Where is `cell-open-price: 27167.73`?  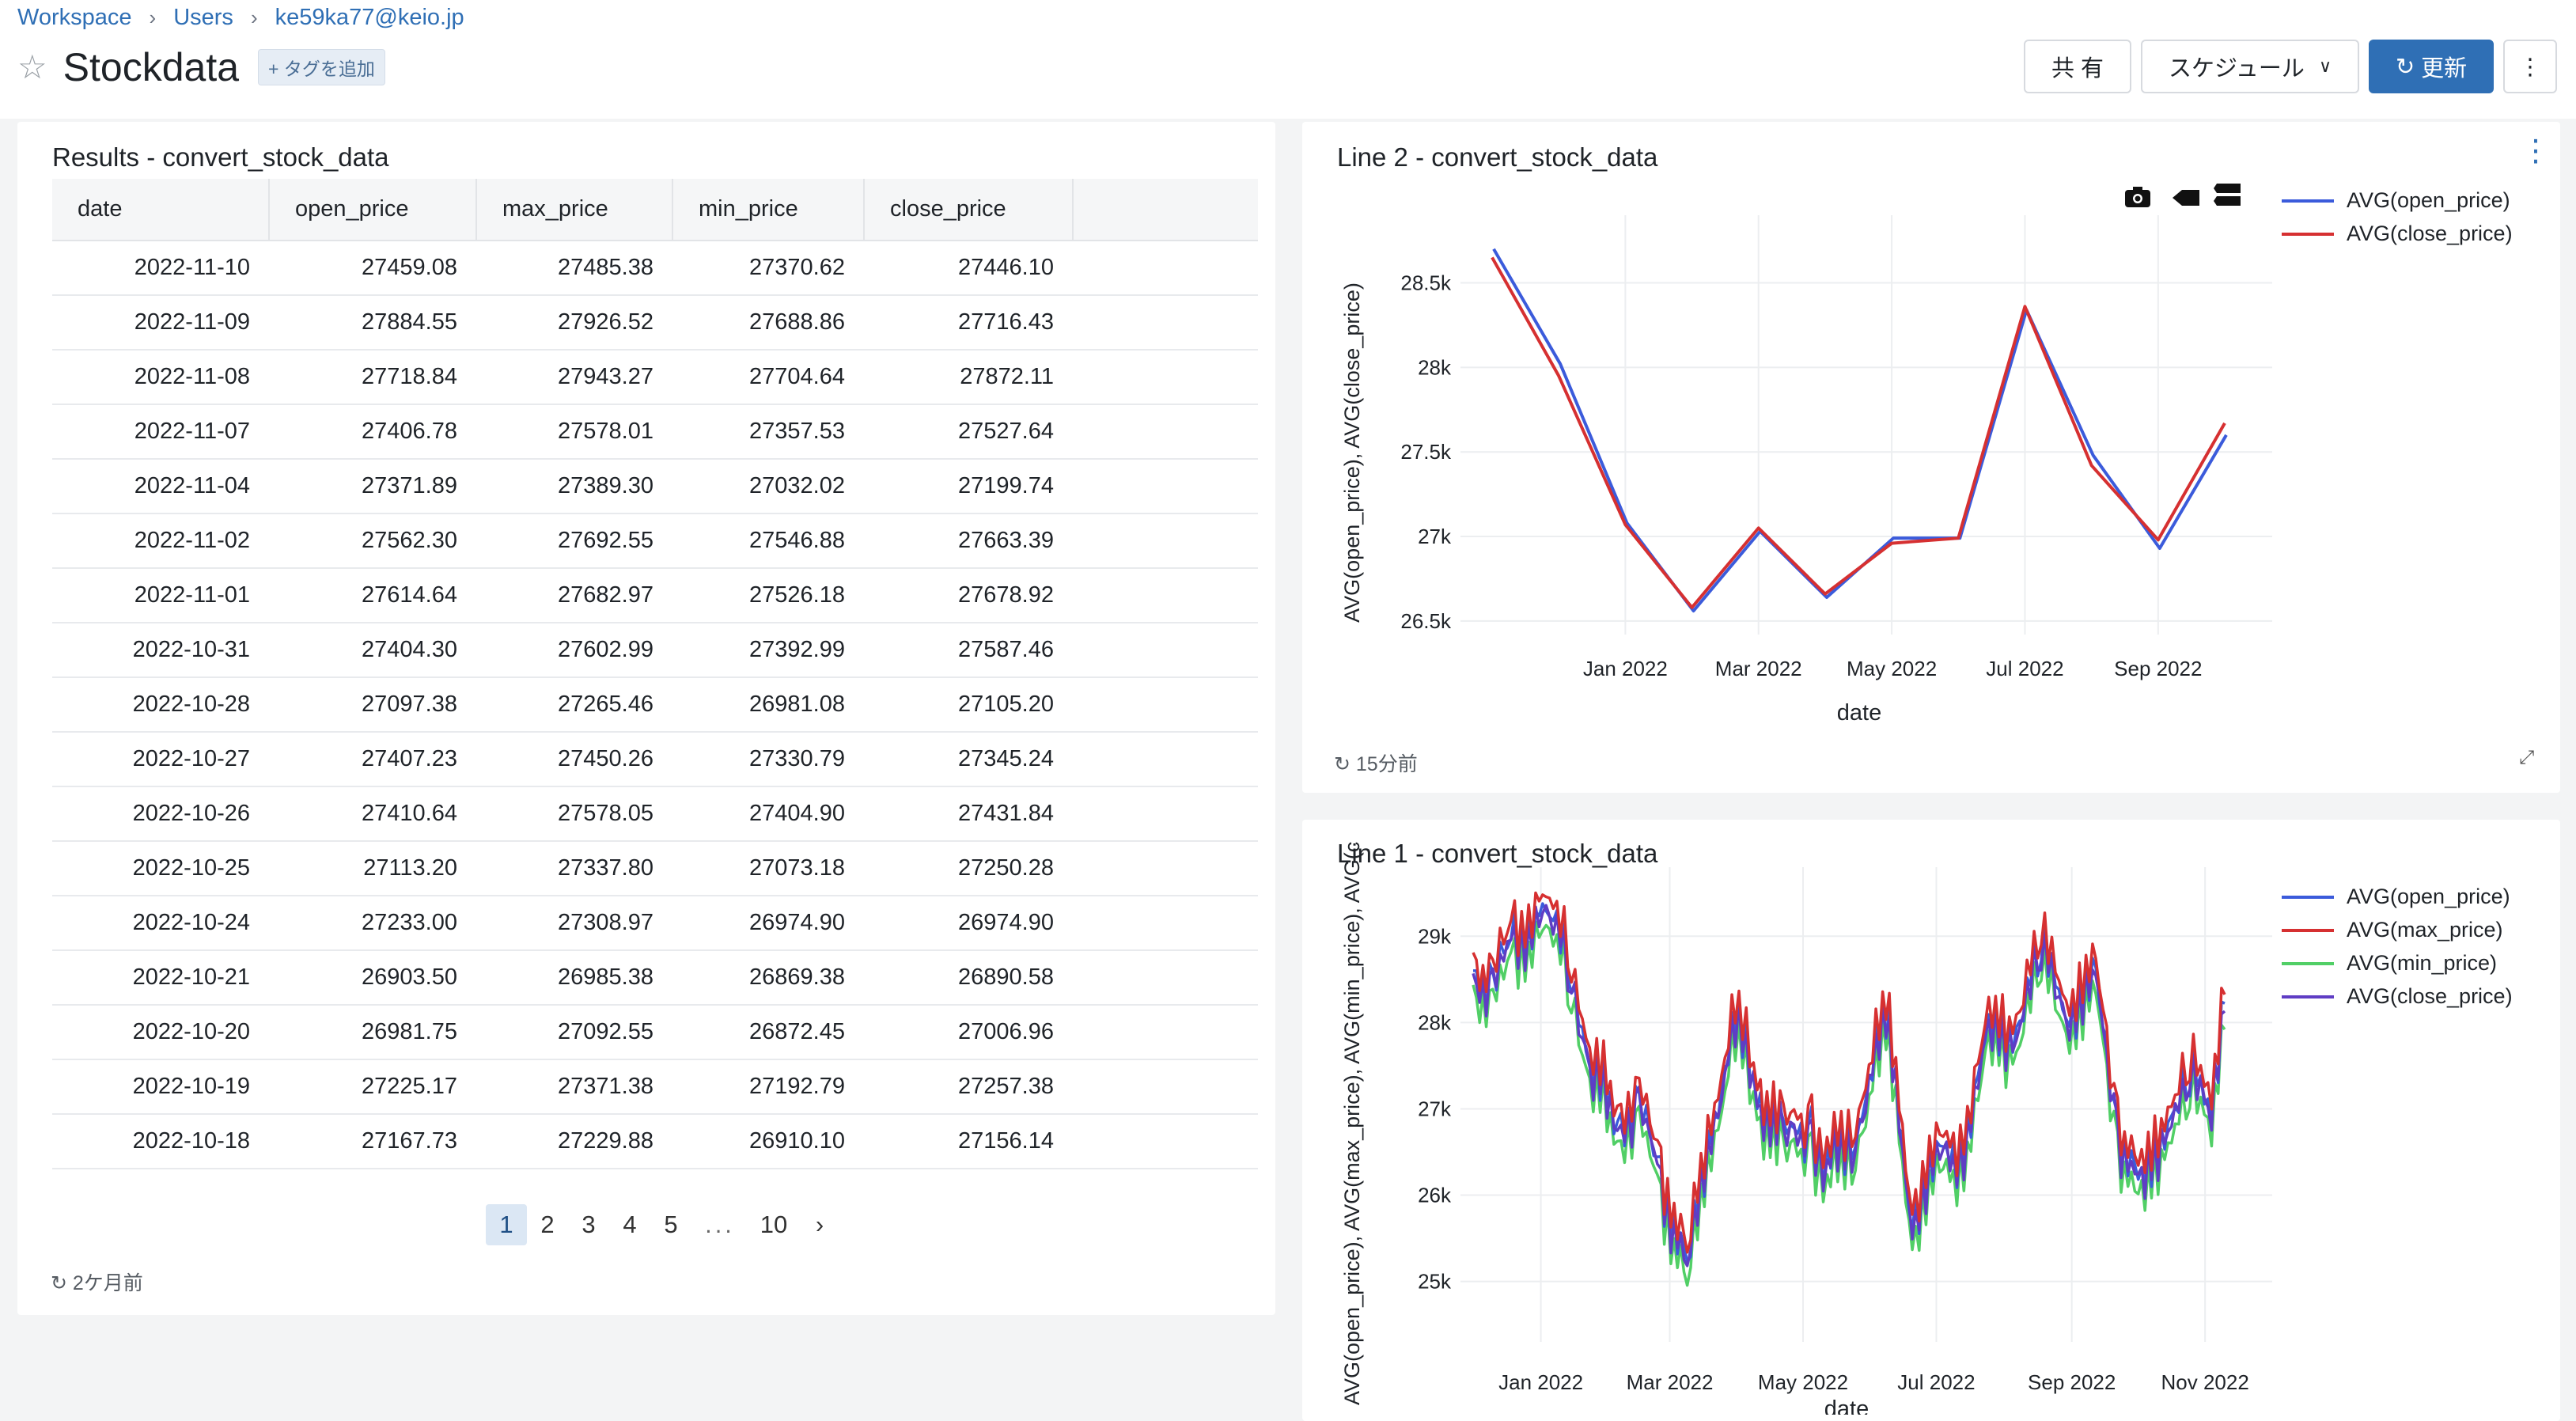 cell-open-price: 27167.73 is located at coordinates (372, 1141).